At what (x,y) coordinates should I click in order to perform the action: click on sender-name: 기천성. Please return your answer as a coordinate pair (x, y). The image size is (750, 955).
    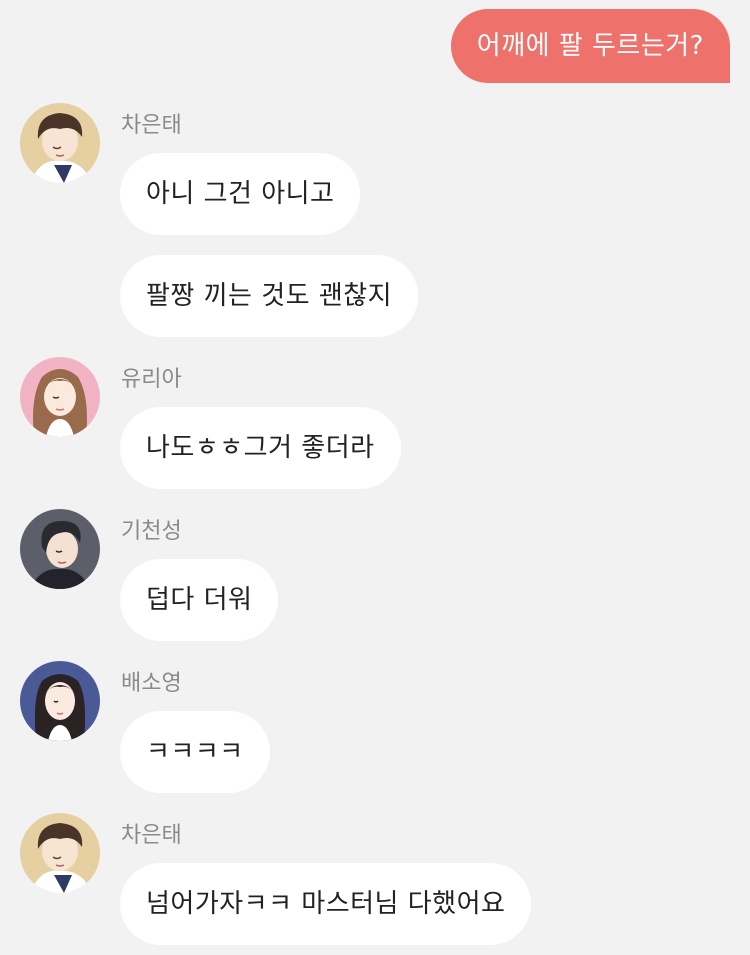
    Looking at the image, I should click on (151, 531).